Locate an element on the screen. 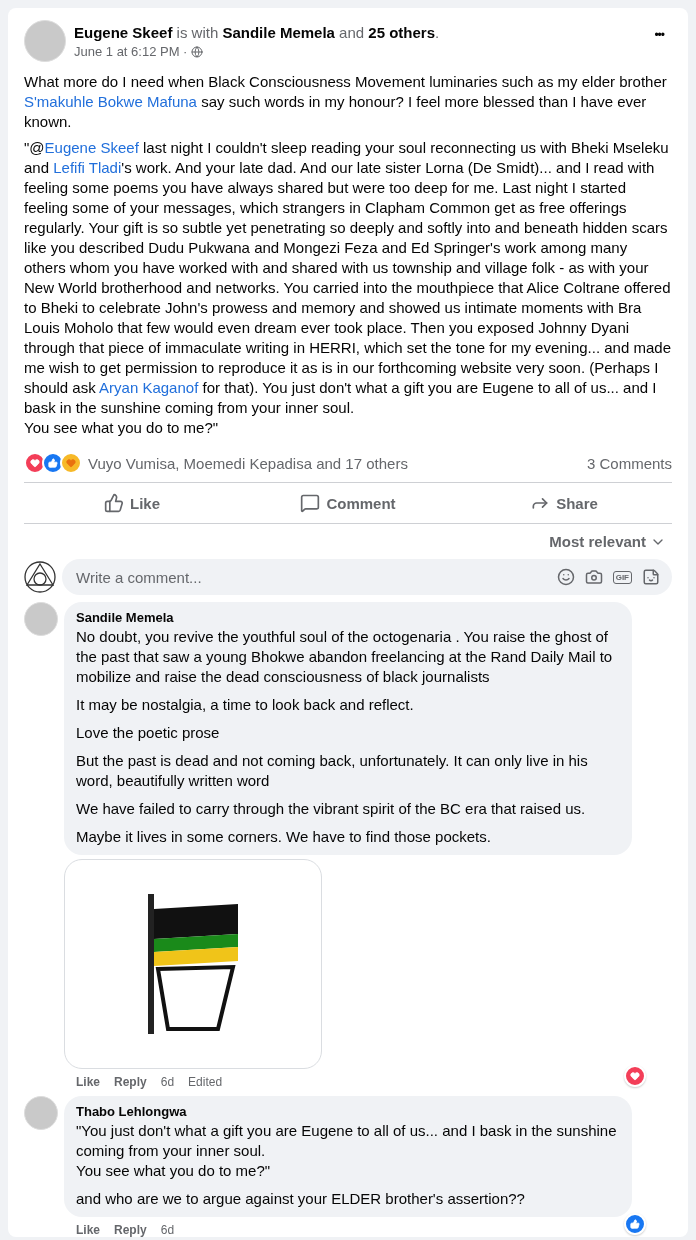 This screenshot has height=1240, width=696. image-placeholder is located at coordinates (193, 964).